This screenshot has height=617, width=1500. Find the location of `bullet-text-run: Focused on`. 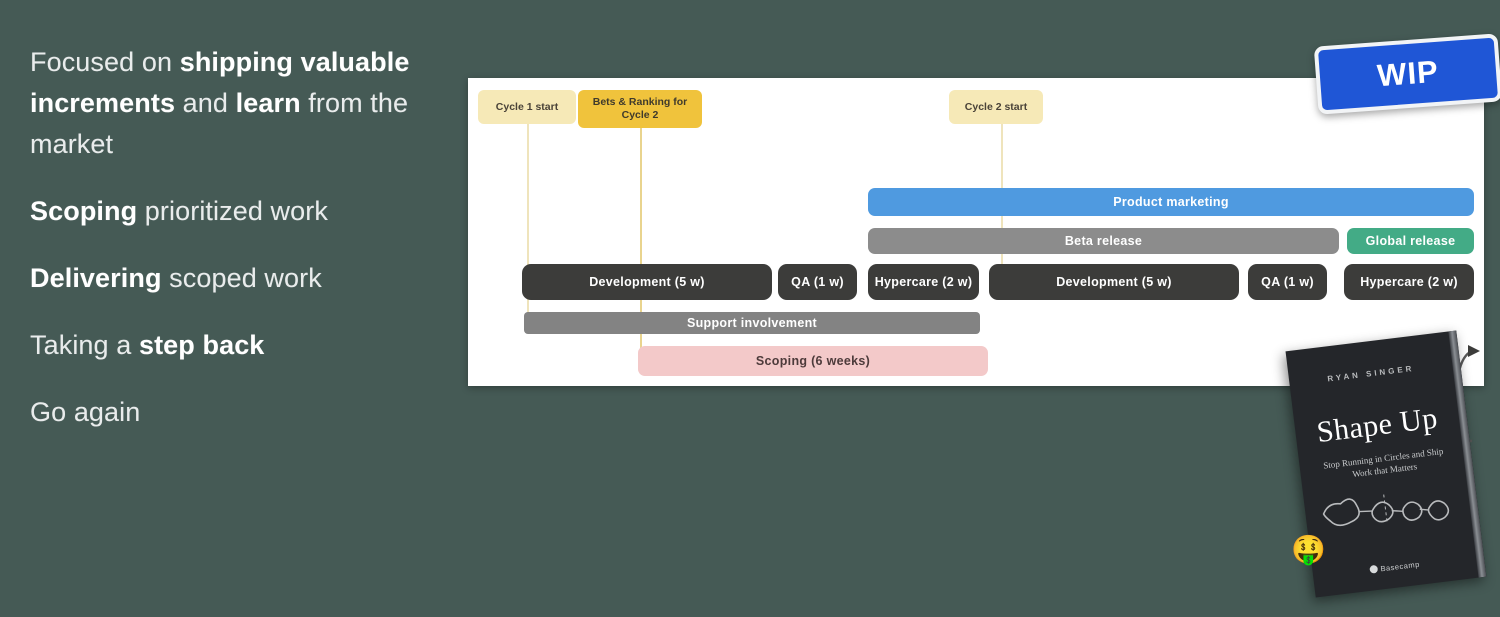

bullet-text-run: Focused on is located at coordinates (105, 62).